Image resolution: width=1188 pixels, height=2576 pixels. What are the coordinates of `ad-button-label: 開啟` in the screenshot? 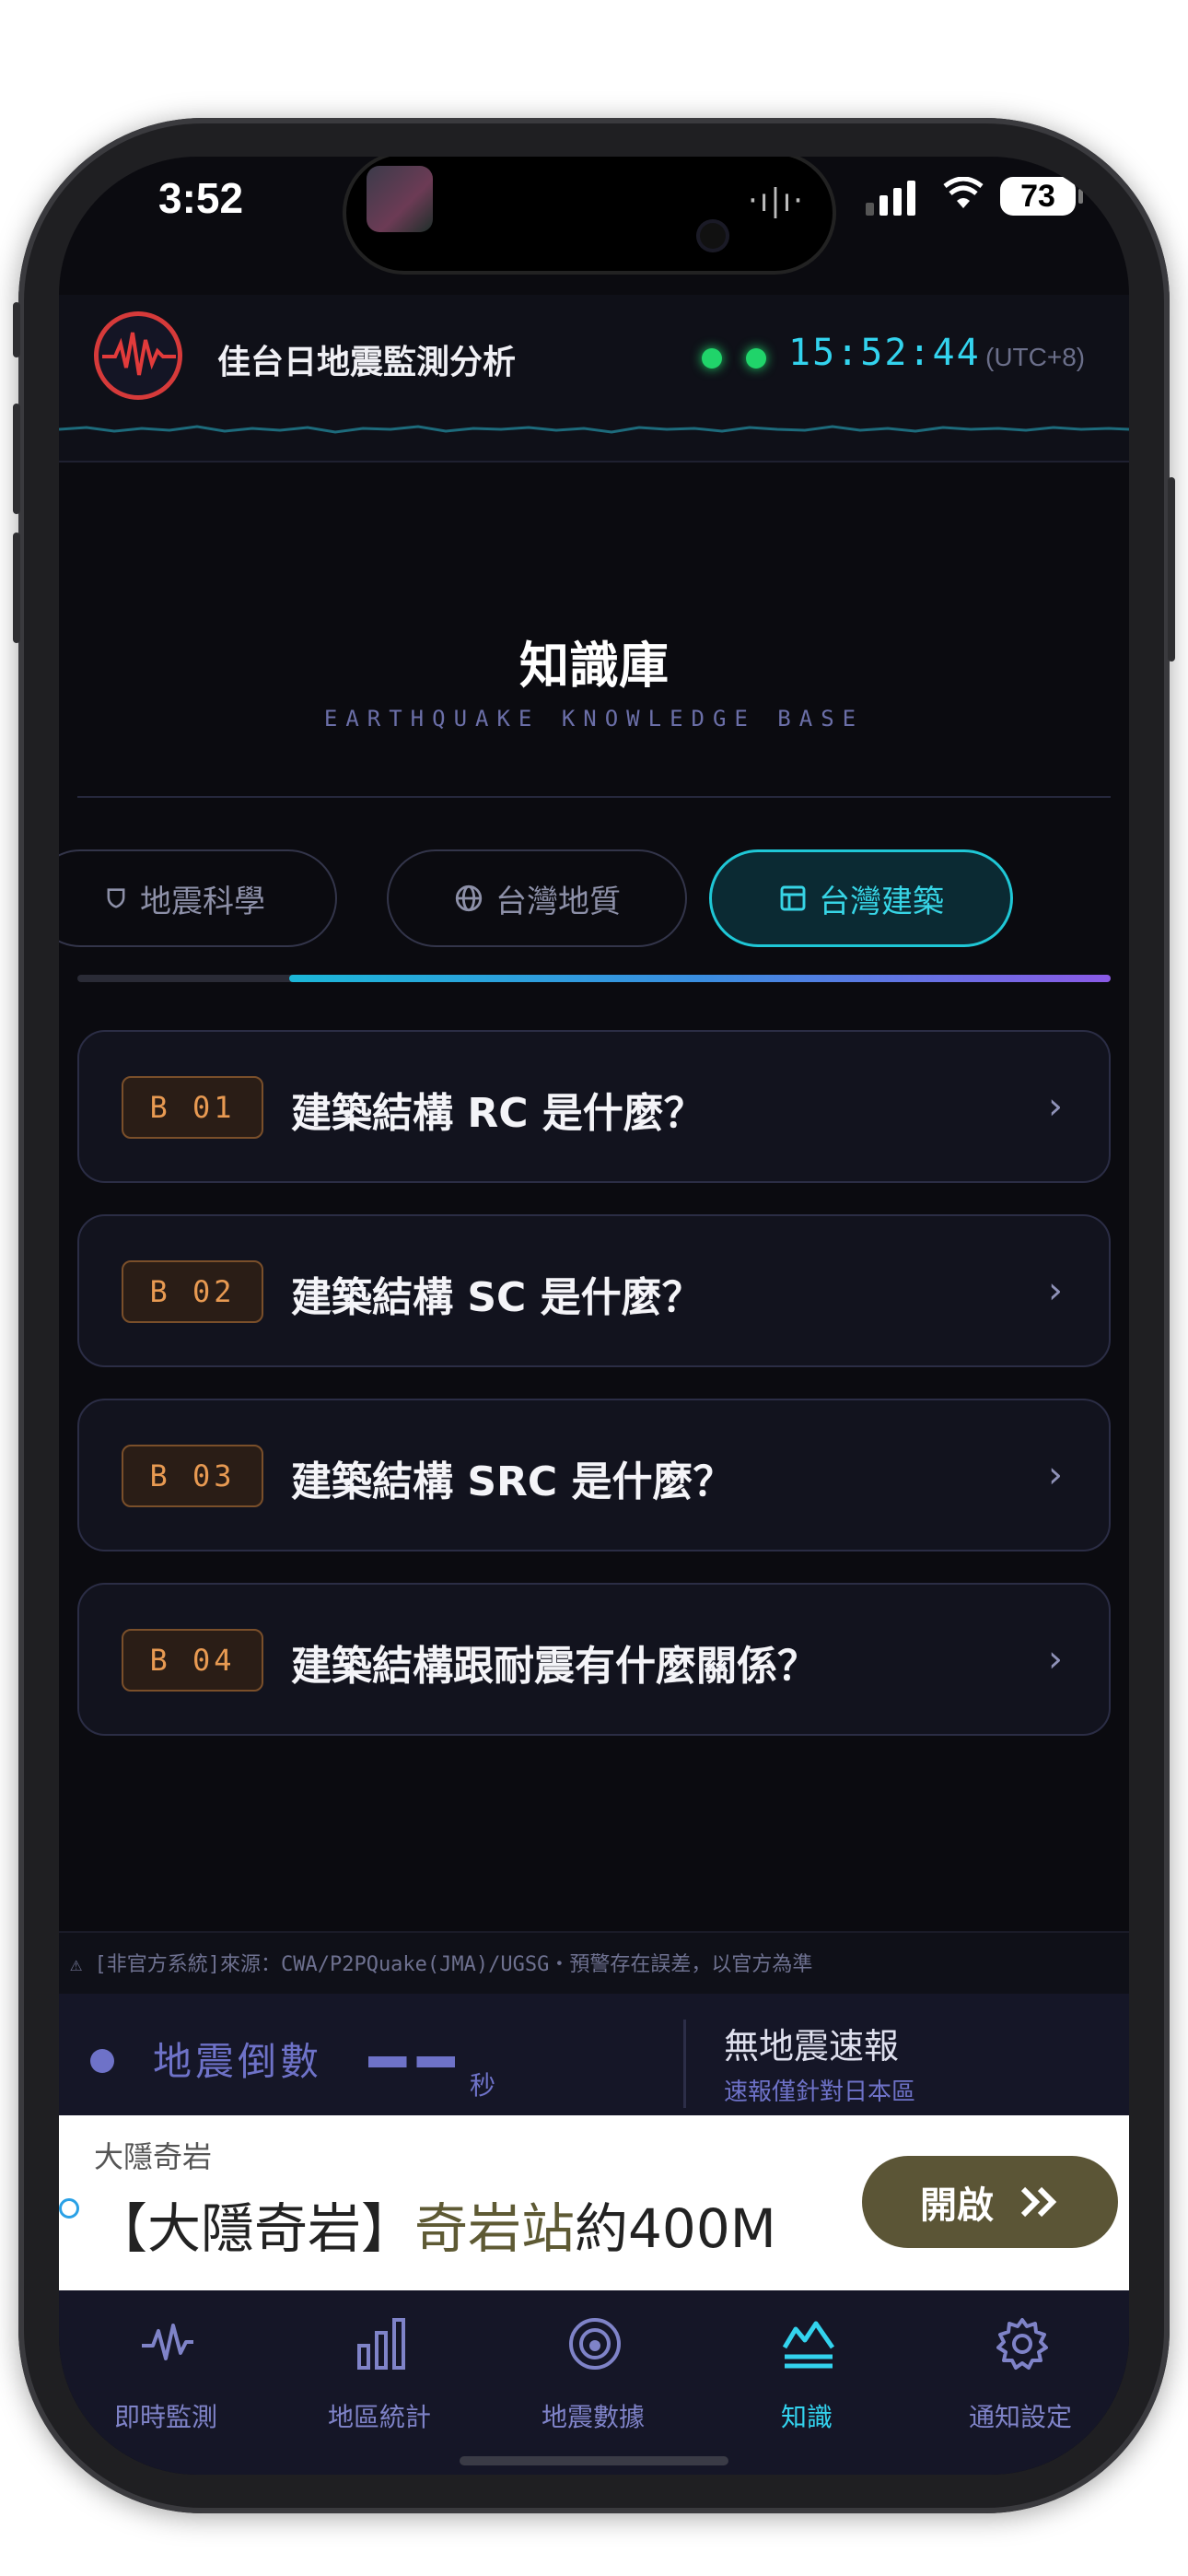 It's located at (957, 2205).